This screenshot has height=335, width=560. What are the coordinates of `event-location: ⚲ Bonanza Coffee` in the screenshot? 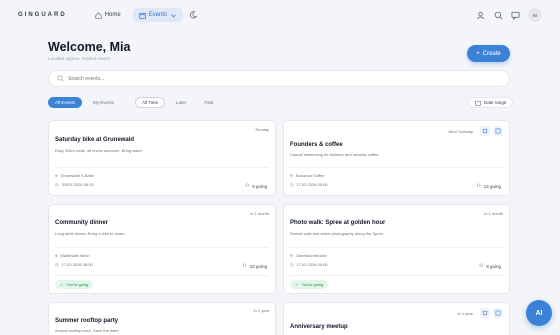 It's located at (307, 175).